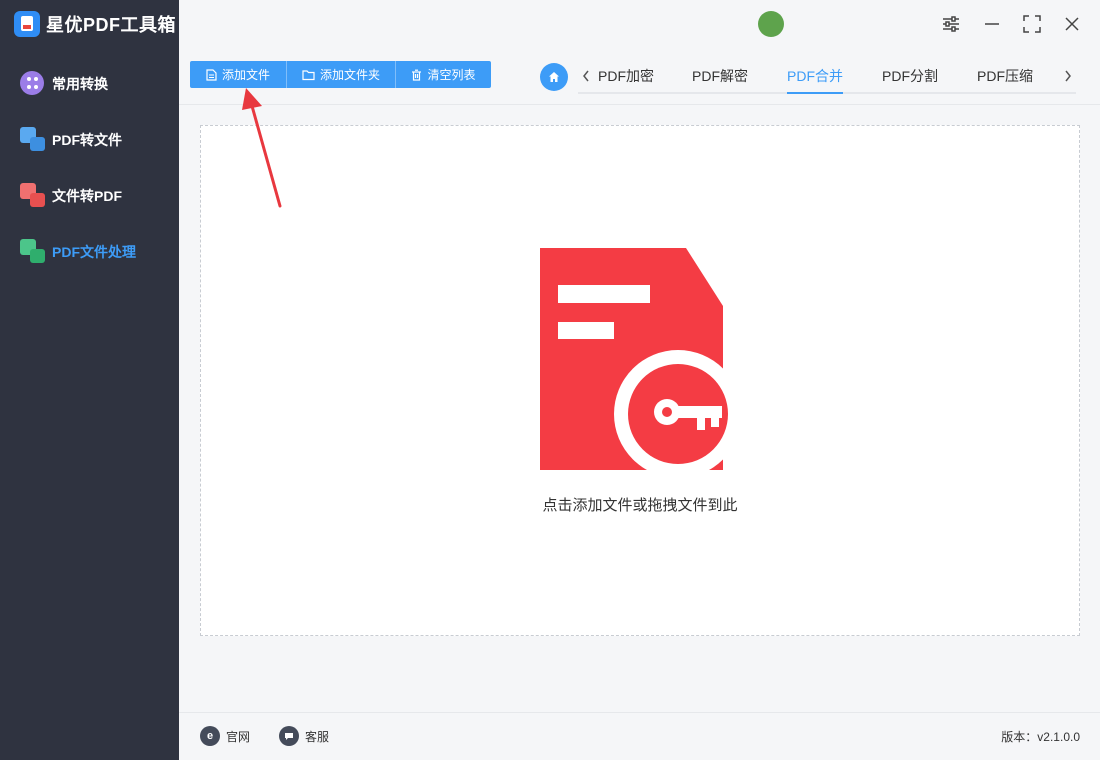 The image size is (1100, 760). I want to click on tab-pdf-decrypt: PDF解密, so click(720, 80).